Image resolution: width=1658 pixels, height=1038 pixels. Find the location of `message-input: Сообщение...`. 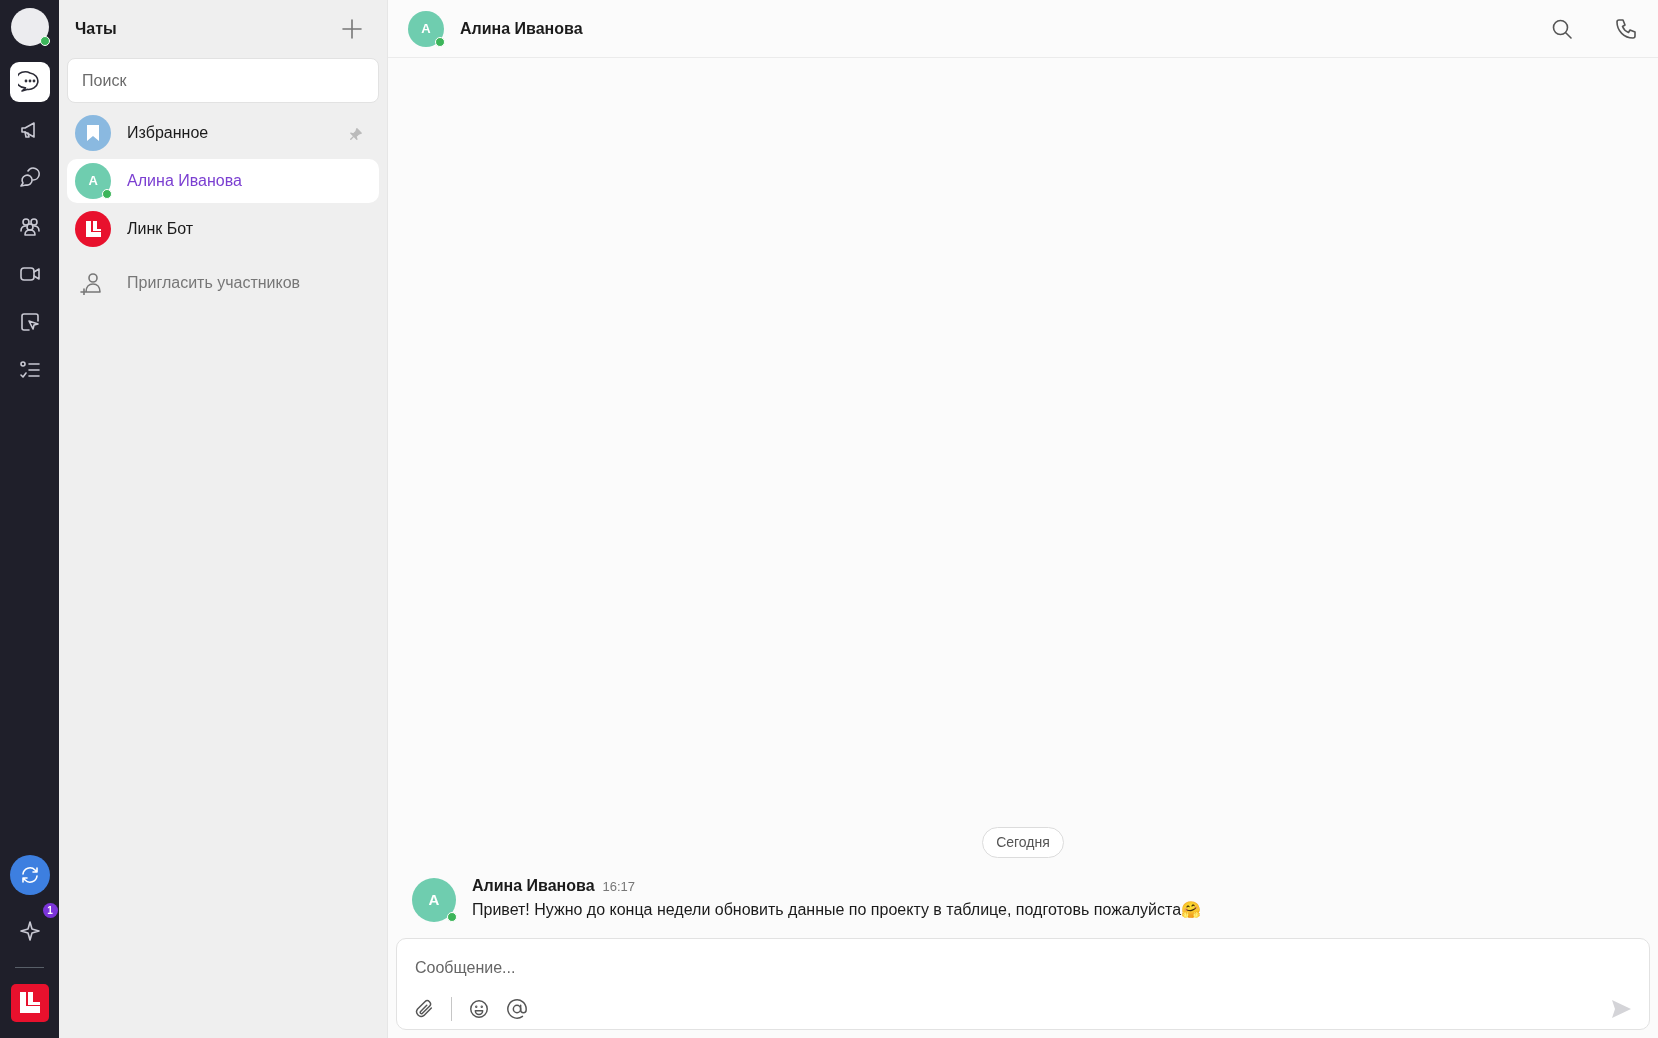

message-input: Сообщение... is located at coordinates (1023, 968).